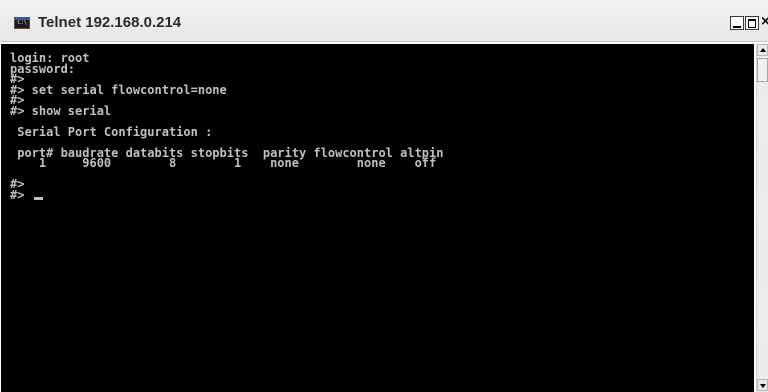  Describe the element at coordinates (737, 23) in the screenshot. I see `minimize-icon` at that location.